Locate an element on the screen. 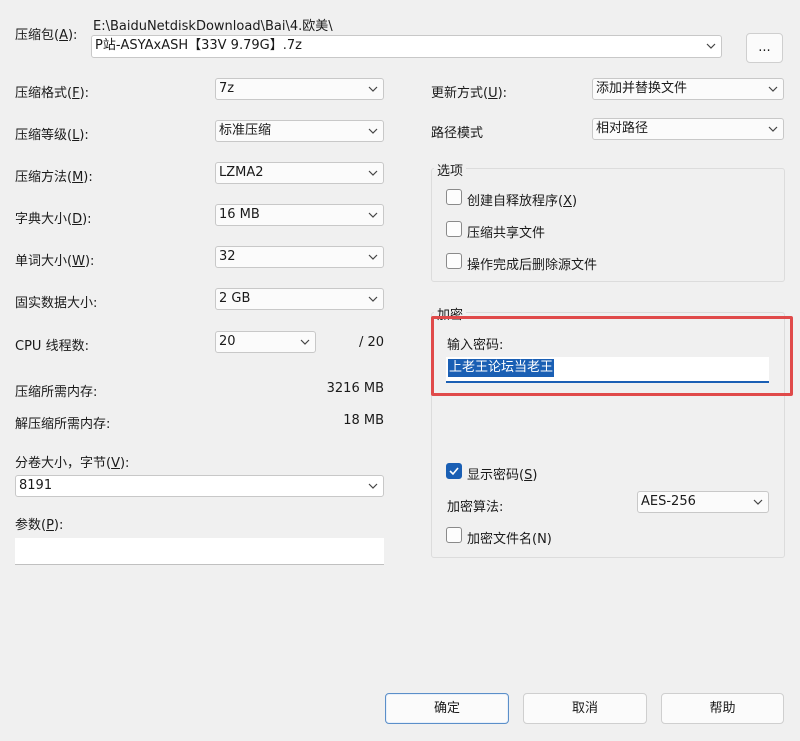 The height and width of the screenshot is (741, 800). mem-decompress-value: 18 MB is located at coordinates (363, 420).